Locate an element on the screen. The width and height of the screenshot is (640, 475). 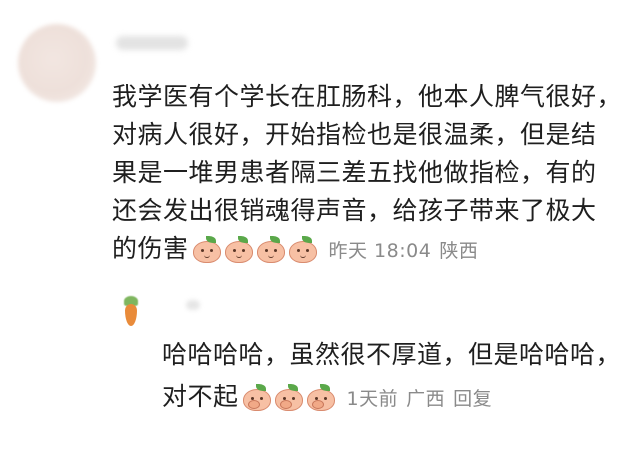
reply-avatar is located at coordinates (131, 311).